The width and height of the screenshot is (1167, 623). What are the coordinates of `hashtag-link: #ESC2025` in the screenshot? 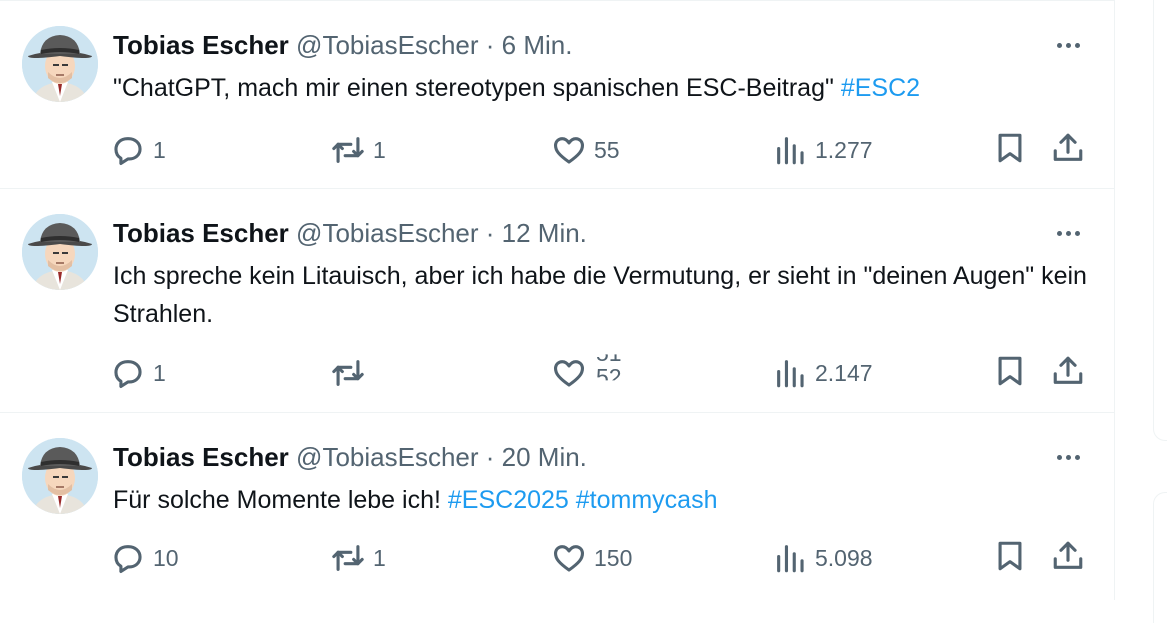 It's located at (508, 500).